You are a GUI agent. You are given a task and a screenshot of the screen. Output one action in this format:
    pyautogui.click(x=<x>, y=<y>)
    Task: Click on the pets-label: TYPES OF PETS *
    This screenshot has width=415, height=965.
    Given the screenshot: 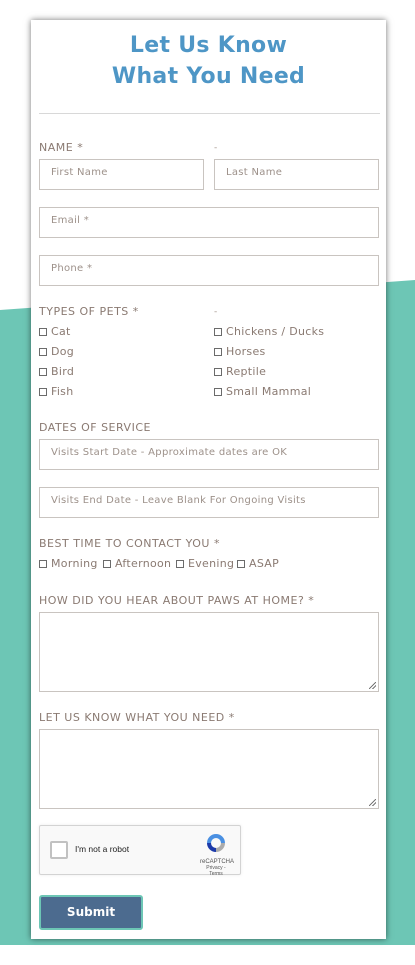 What is the action you would take?
    pyautogui.click(x=89, y=311)
    